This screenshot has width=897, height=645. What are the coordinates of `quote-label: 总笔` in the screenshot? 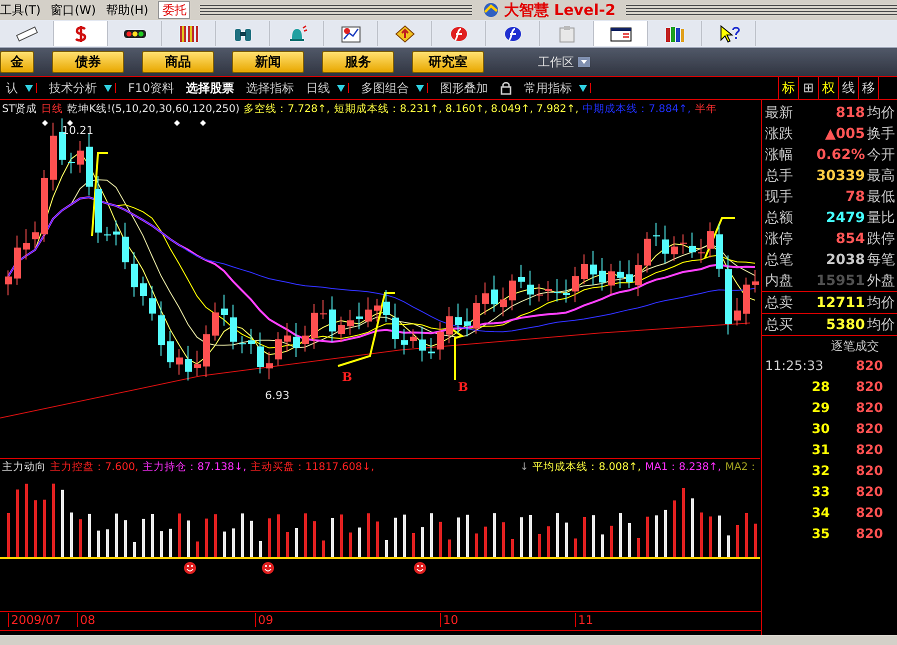 It's located at (779, 259).